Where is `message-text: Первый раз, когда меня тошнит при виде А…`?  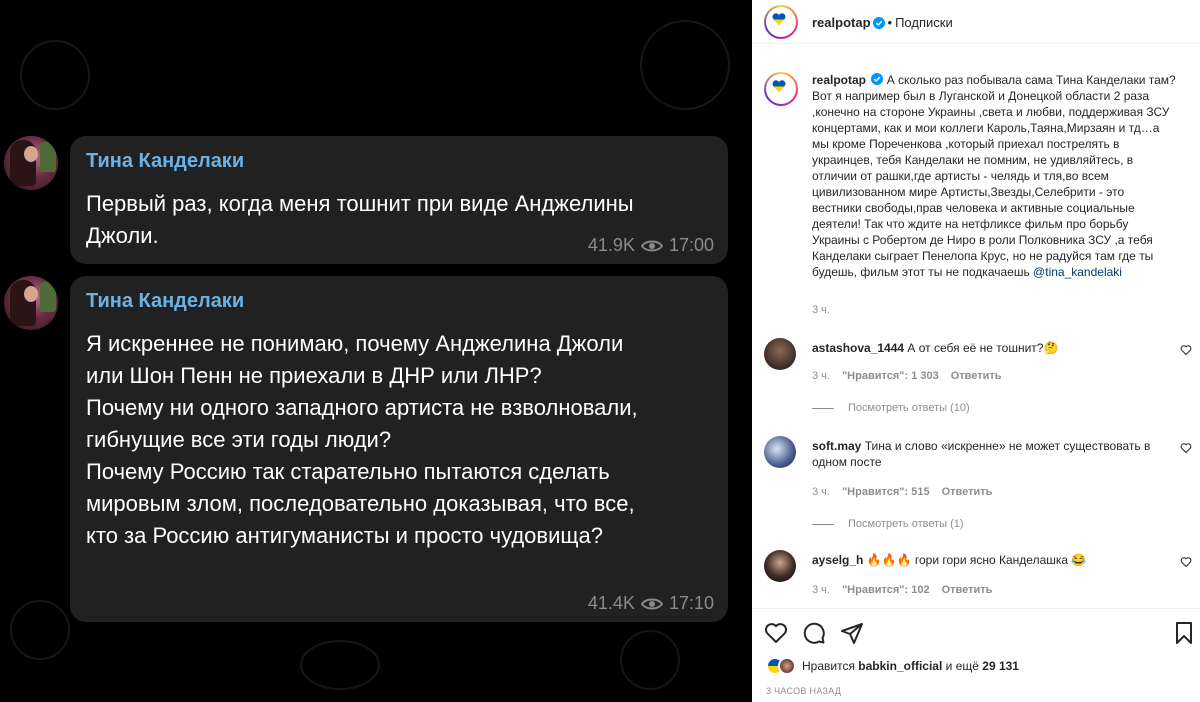
message-text: Первый раз, когда меня тошнит при виде А… is located at coordinates (360, 220).